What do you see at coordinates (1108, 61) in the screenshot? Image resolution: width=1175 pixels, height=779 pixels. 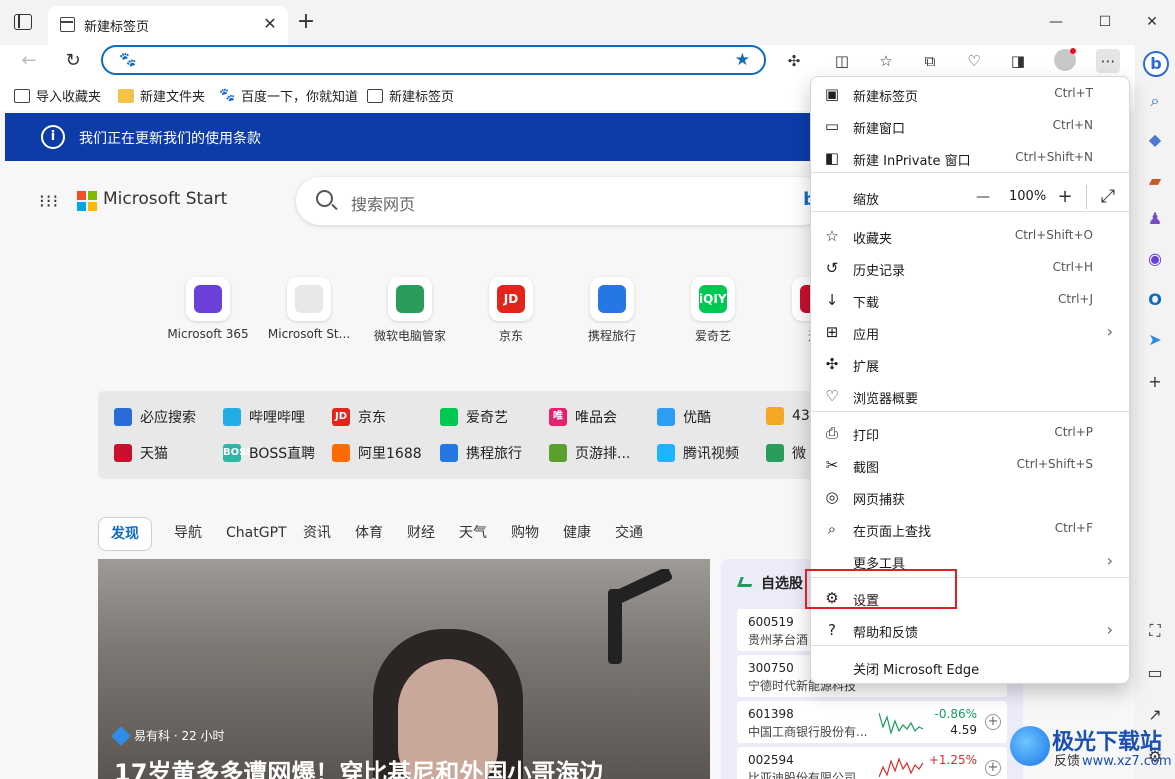 I see `more-options-icon: ⋯` at bounding box center [1108, 61].